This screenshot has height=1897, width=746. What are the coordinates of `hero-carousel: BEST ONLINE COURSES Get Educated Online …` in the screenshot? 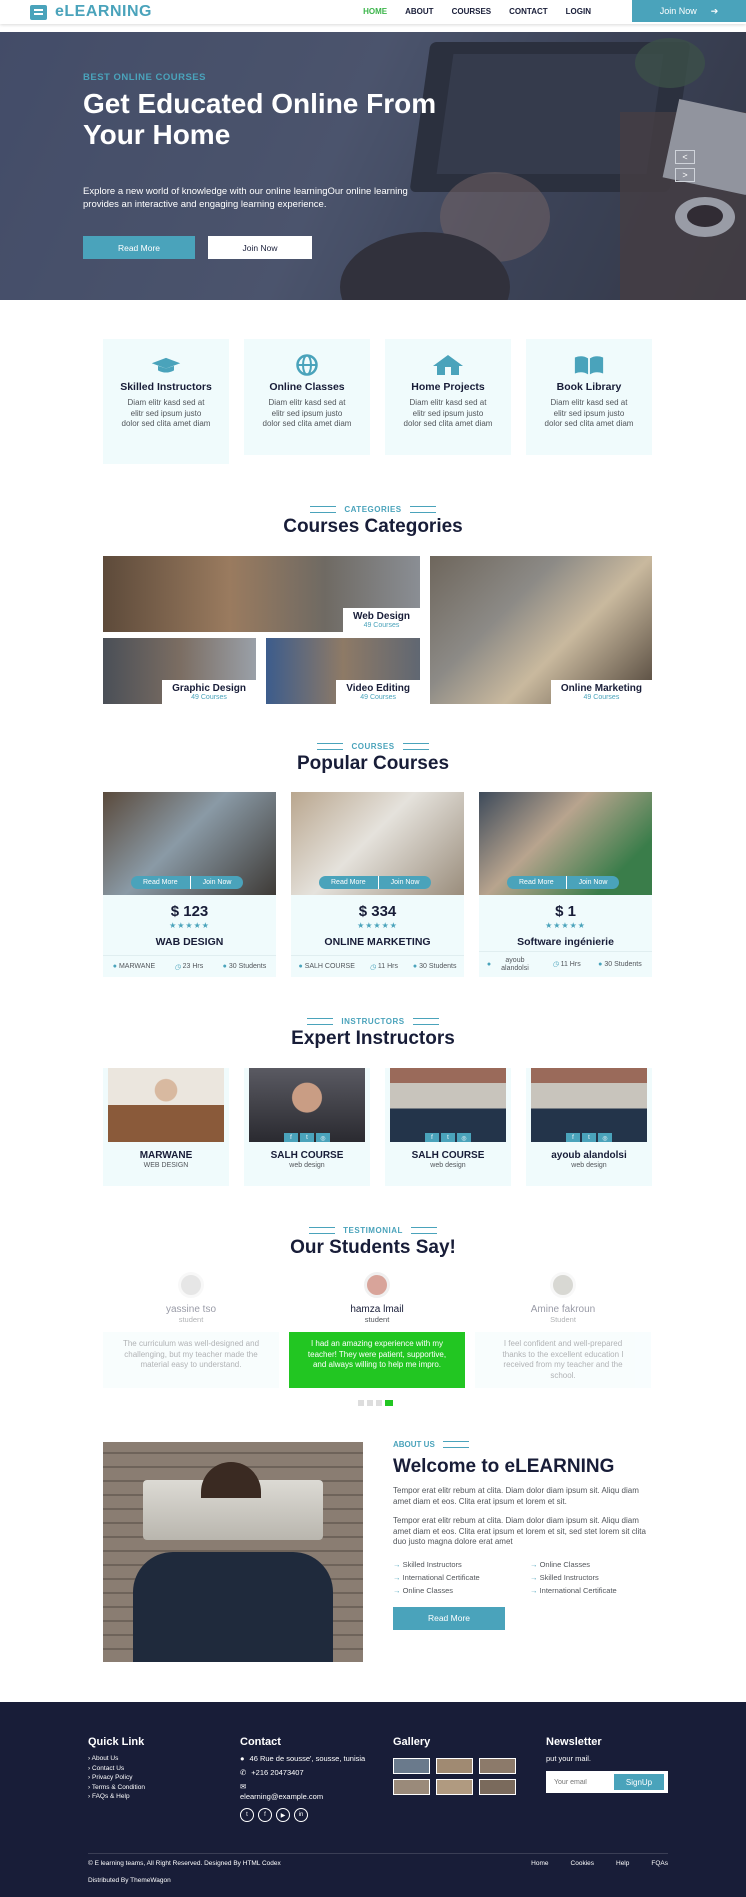 It's located at (373, 166).